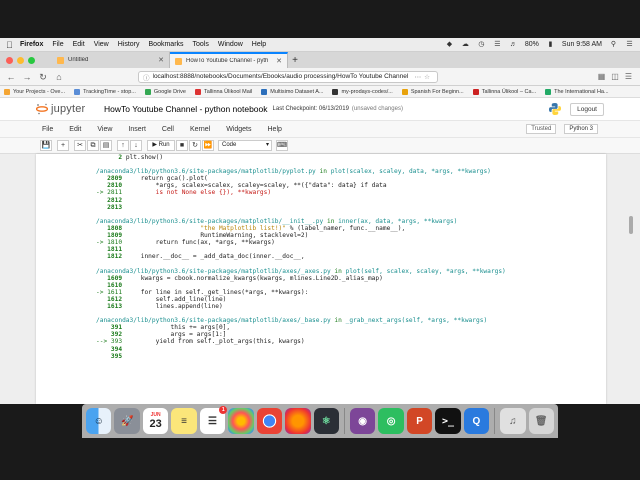 Image resolution: width=640 pixels, height=480 pixels. I want to click on menu-app-name: Firefox, so click(31, 44).